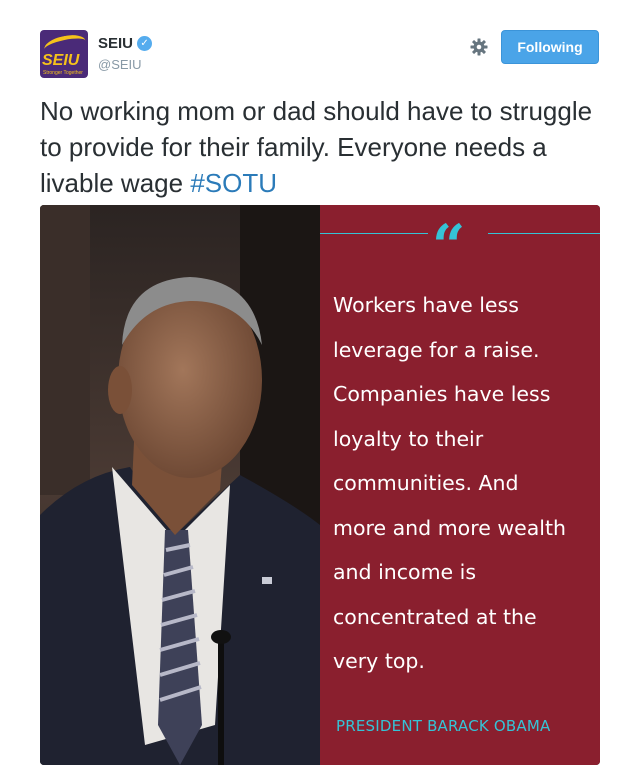 The image size is (640, 773). Describe the element at coordinates (435, 616) in the screenshot. I see `quote-line: concentrated at the` at that location.